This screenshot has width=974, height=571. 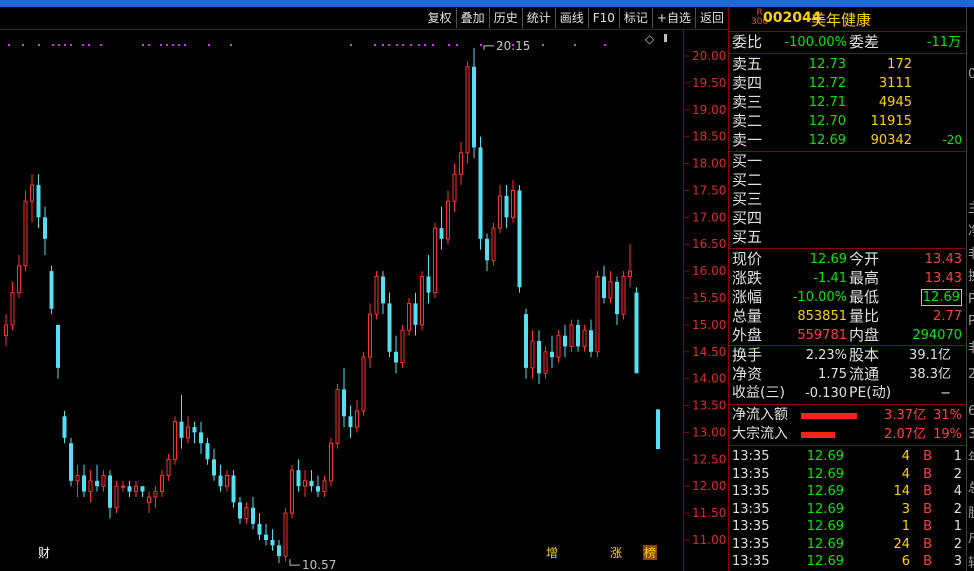 What do you see at coordinates (44, 553) in the screenshot?
I see `event-marker: 财` at bounding box center [44, 553].